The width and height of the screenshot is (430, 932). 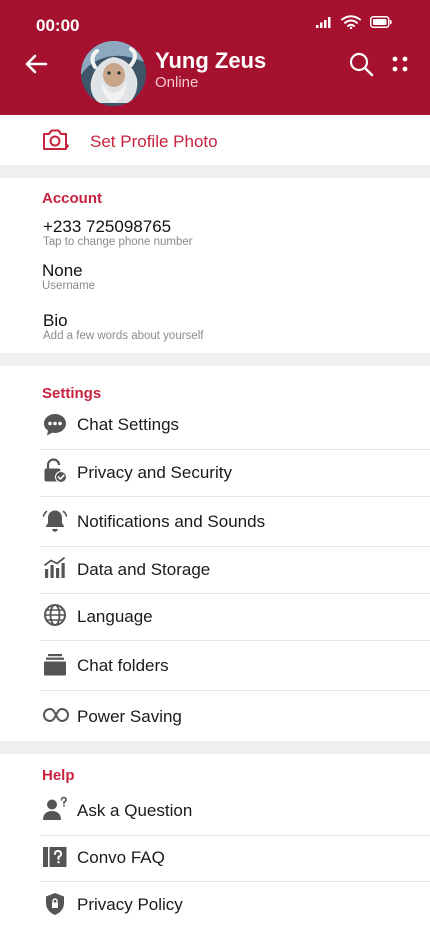 I want to click on menu-label: Privacy Policy, so click(x=130, y=904).